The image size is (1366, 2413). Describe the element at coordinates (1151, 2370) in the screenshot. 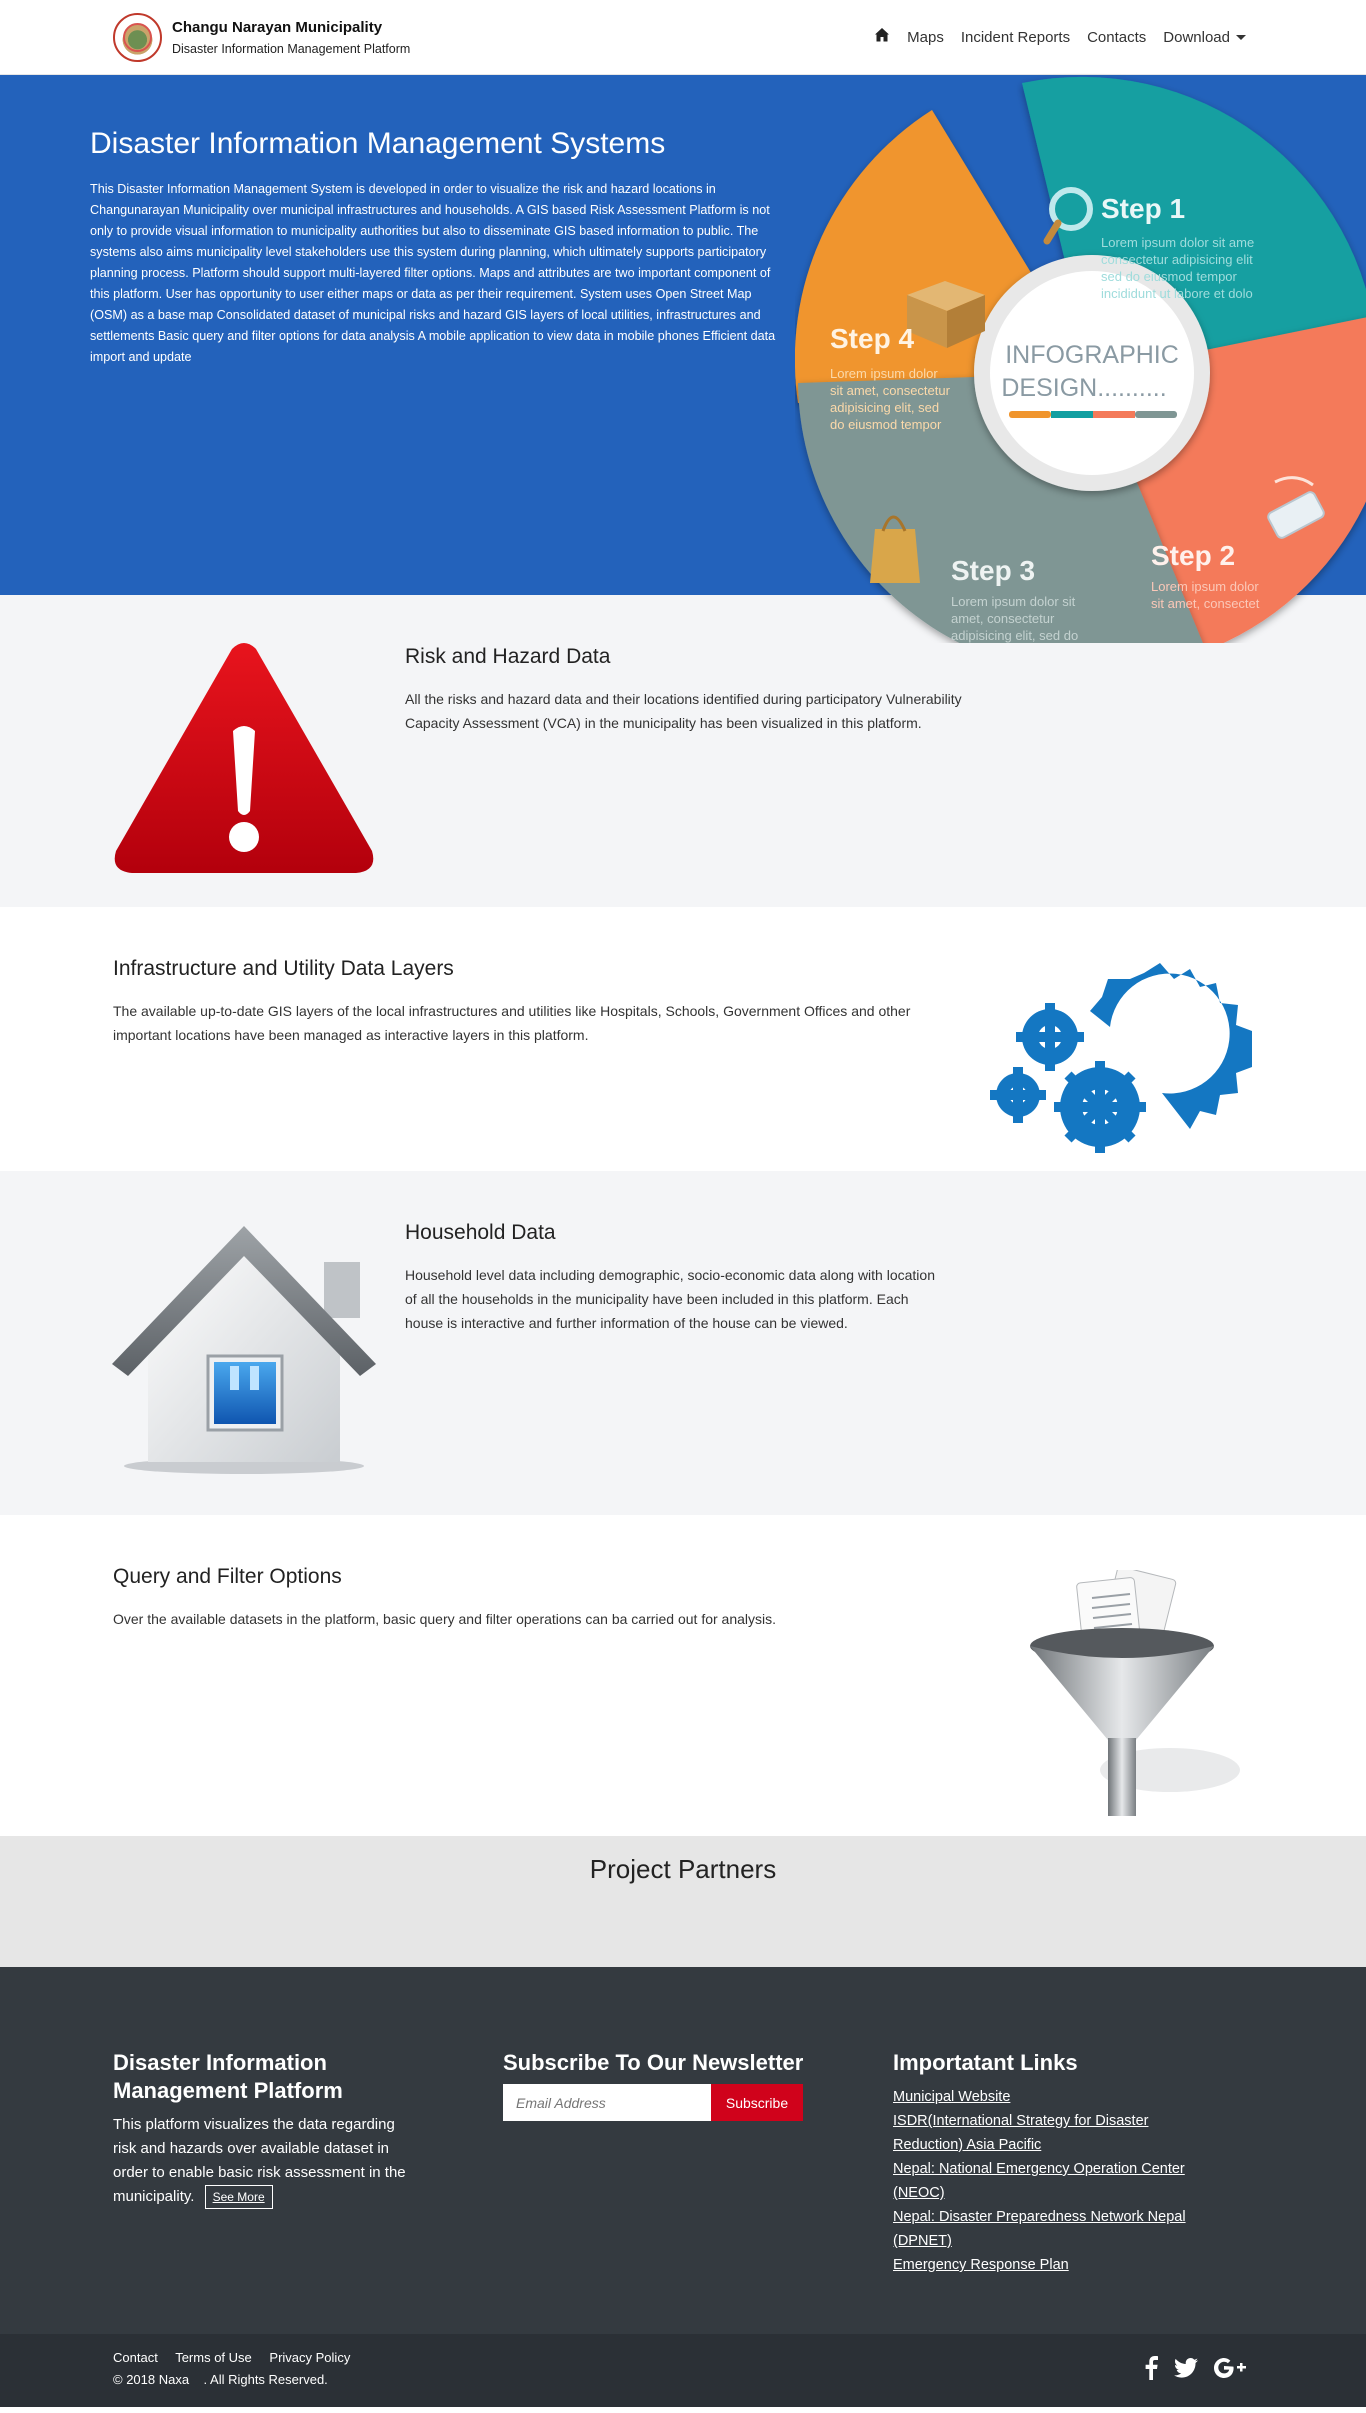

I see `facebook-icon` at that location.